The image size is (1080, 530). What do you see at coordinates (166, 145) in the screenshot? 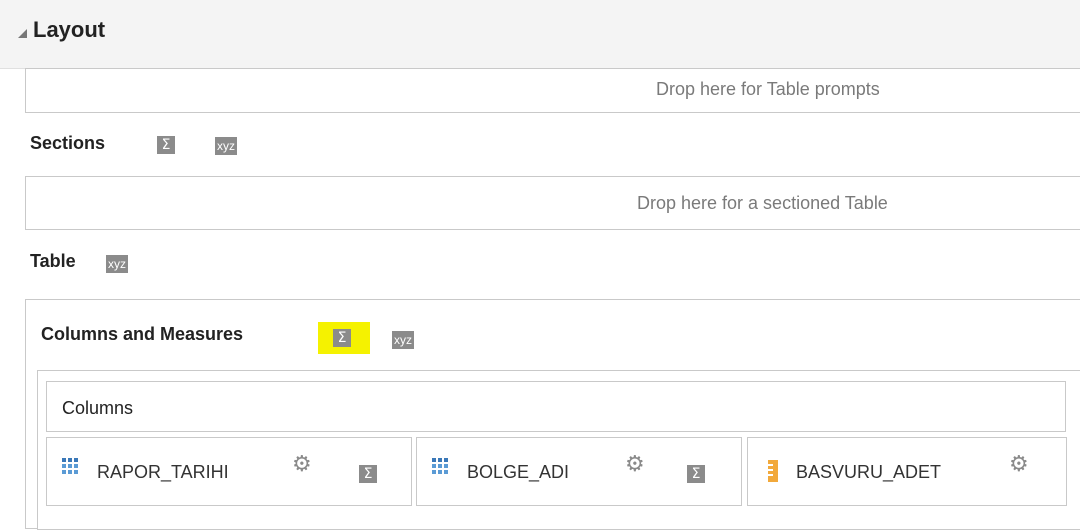
I see `sections-sigma-icon: Σ` at bounding box center [166, 145].